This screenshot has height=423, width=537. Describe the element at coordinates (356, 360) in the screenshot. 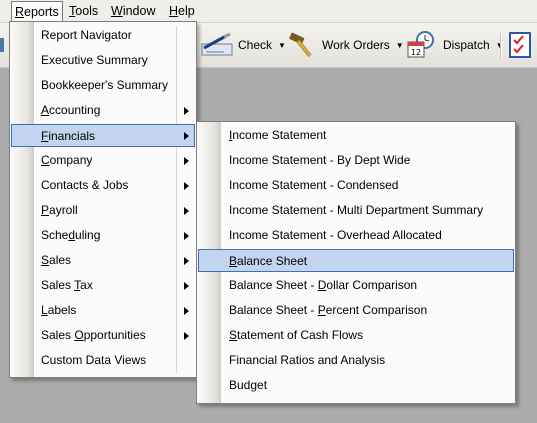

I see `menu-item-financial-ratios-analysis: Financial Ratios and Analysis` at that location.